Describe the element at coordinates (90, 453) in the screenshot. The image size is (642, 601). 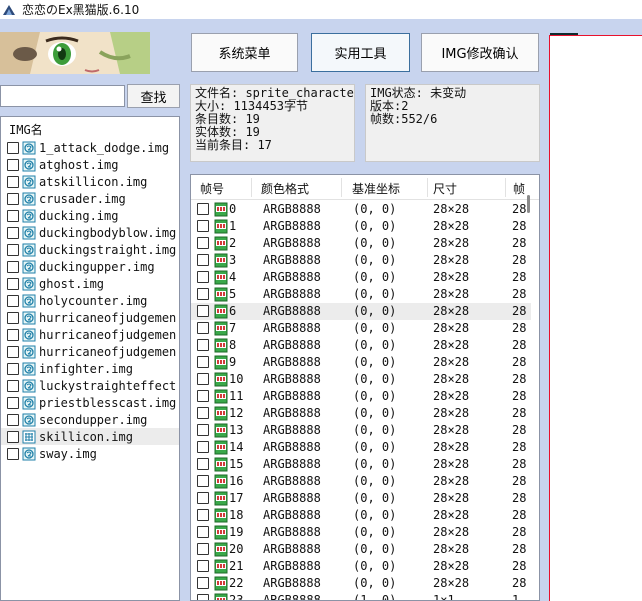
I see `img-list-item: sway.img` at that location.